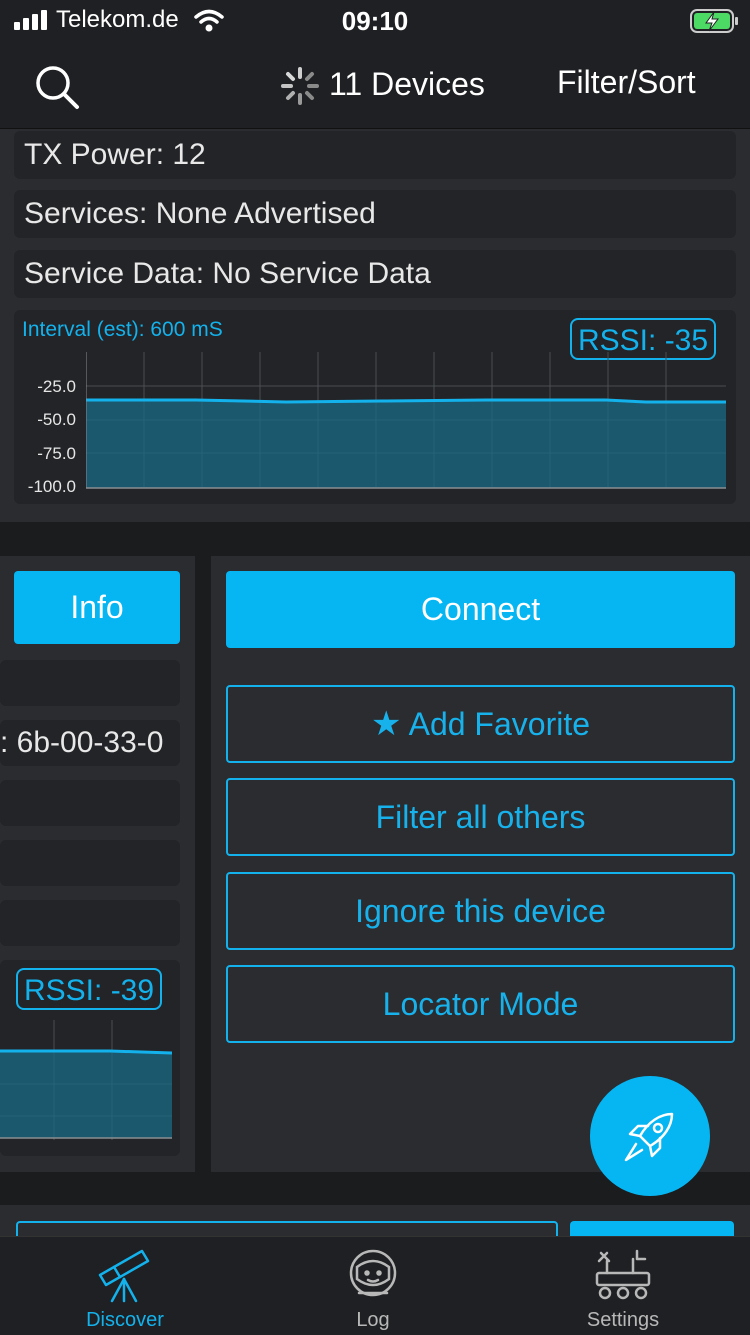 This screenshot has height=1335, width=750. I want to click on device-card-partial: Info : 6b-00-33-0 RSSI: -39, so click(97, 864).